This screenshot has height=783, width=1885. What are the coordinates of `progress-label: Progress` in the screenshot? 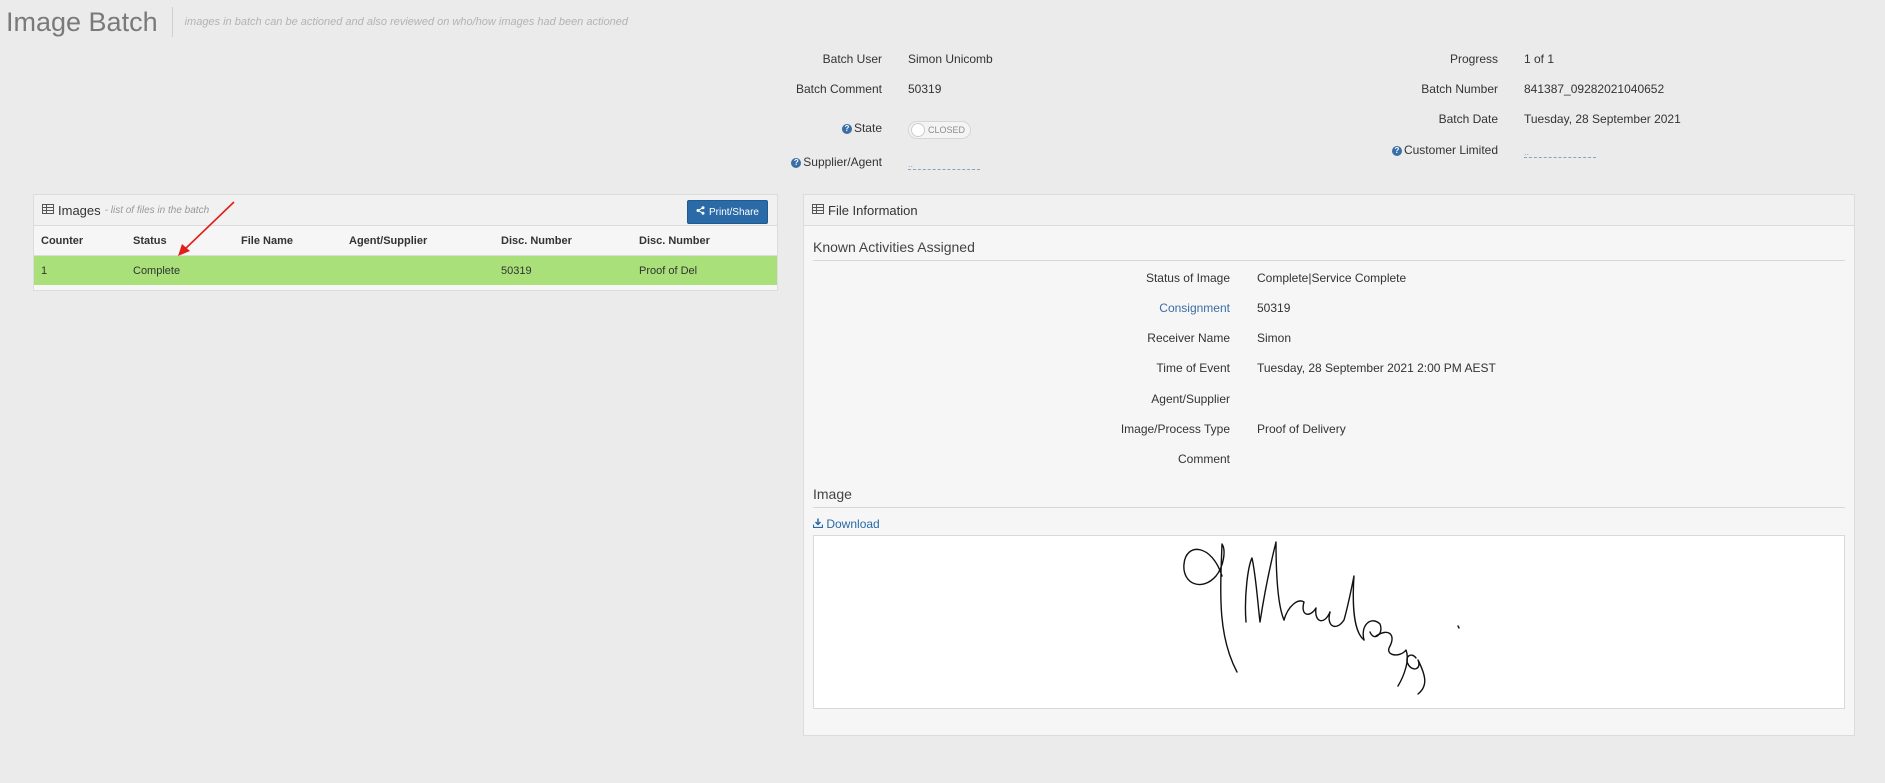 It's located at (1473, 59).